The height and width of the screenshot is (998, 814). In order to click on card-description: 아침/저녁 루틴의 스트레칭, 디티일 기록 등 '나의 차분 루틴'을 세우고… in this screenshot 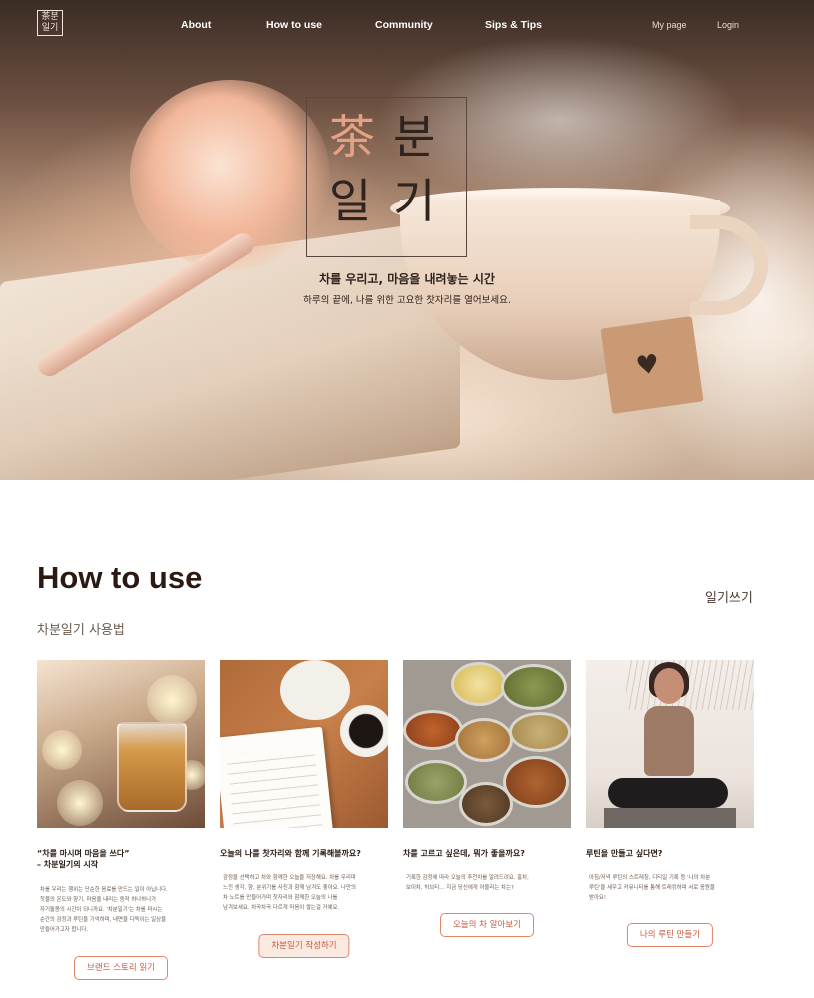, I will do `click(670, 888)`.